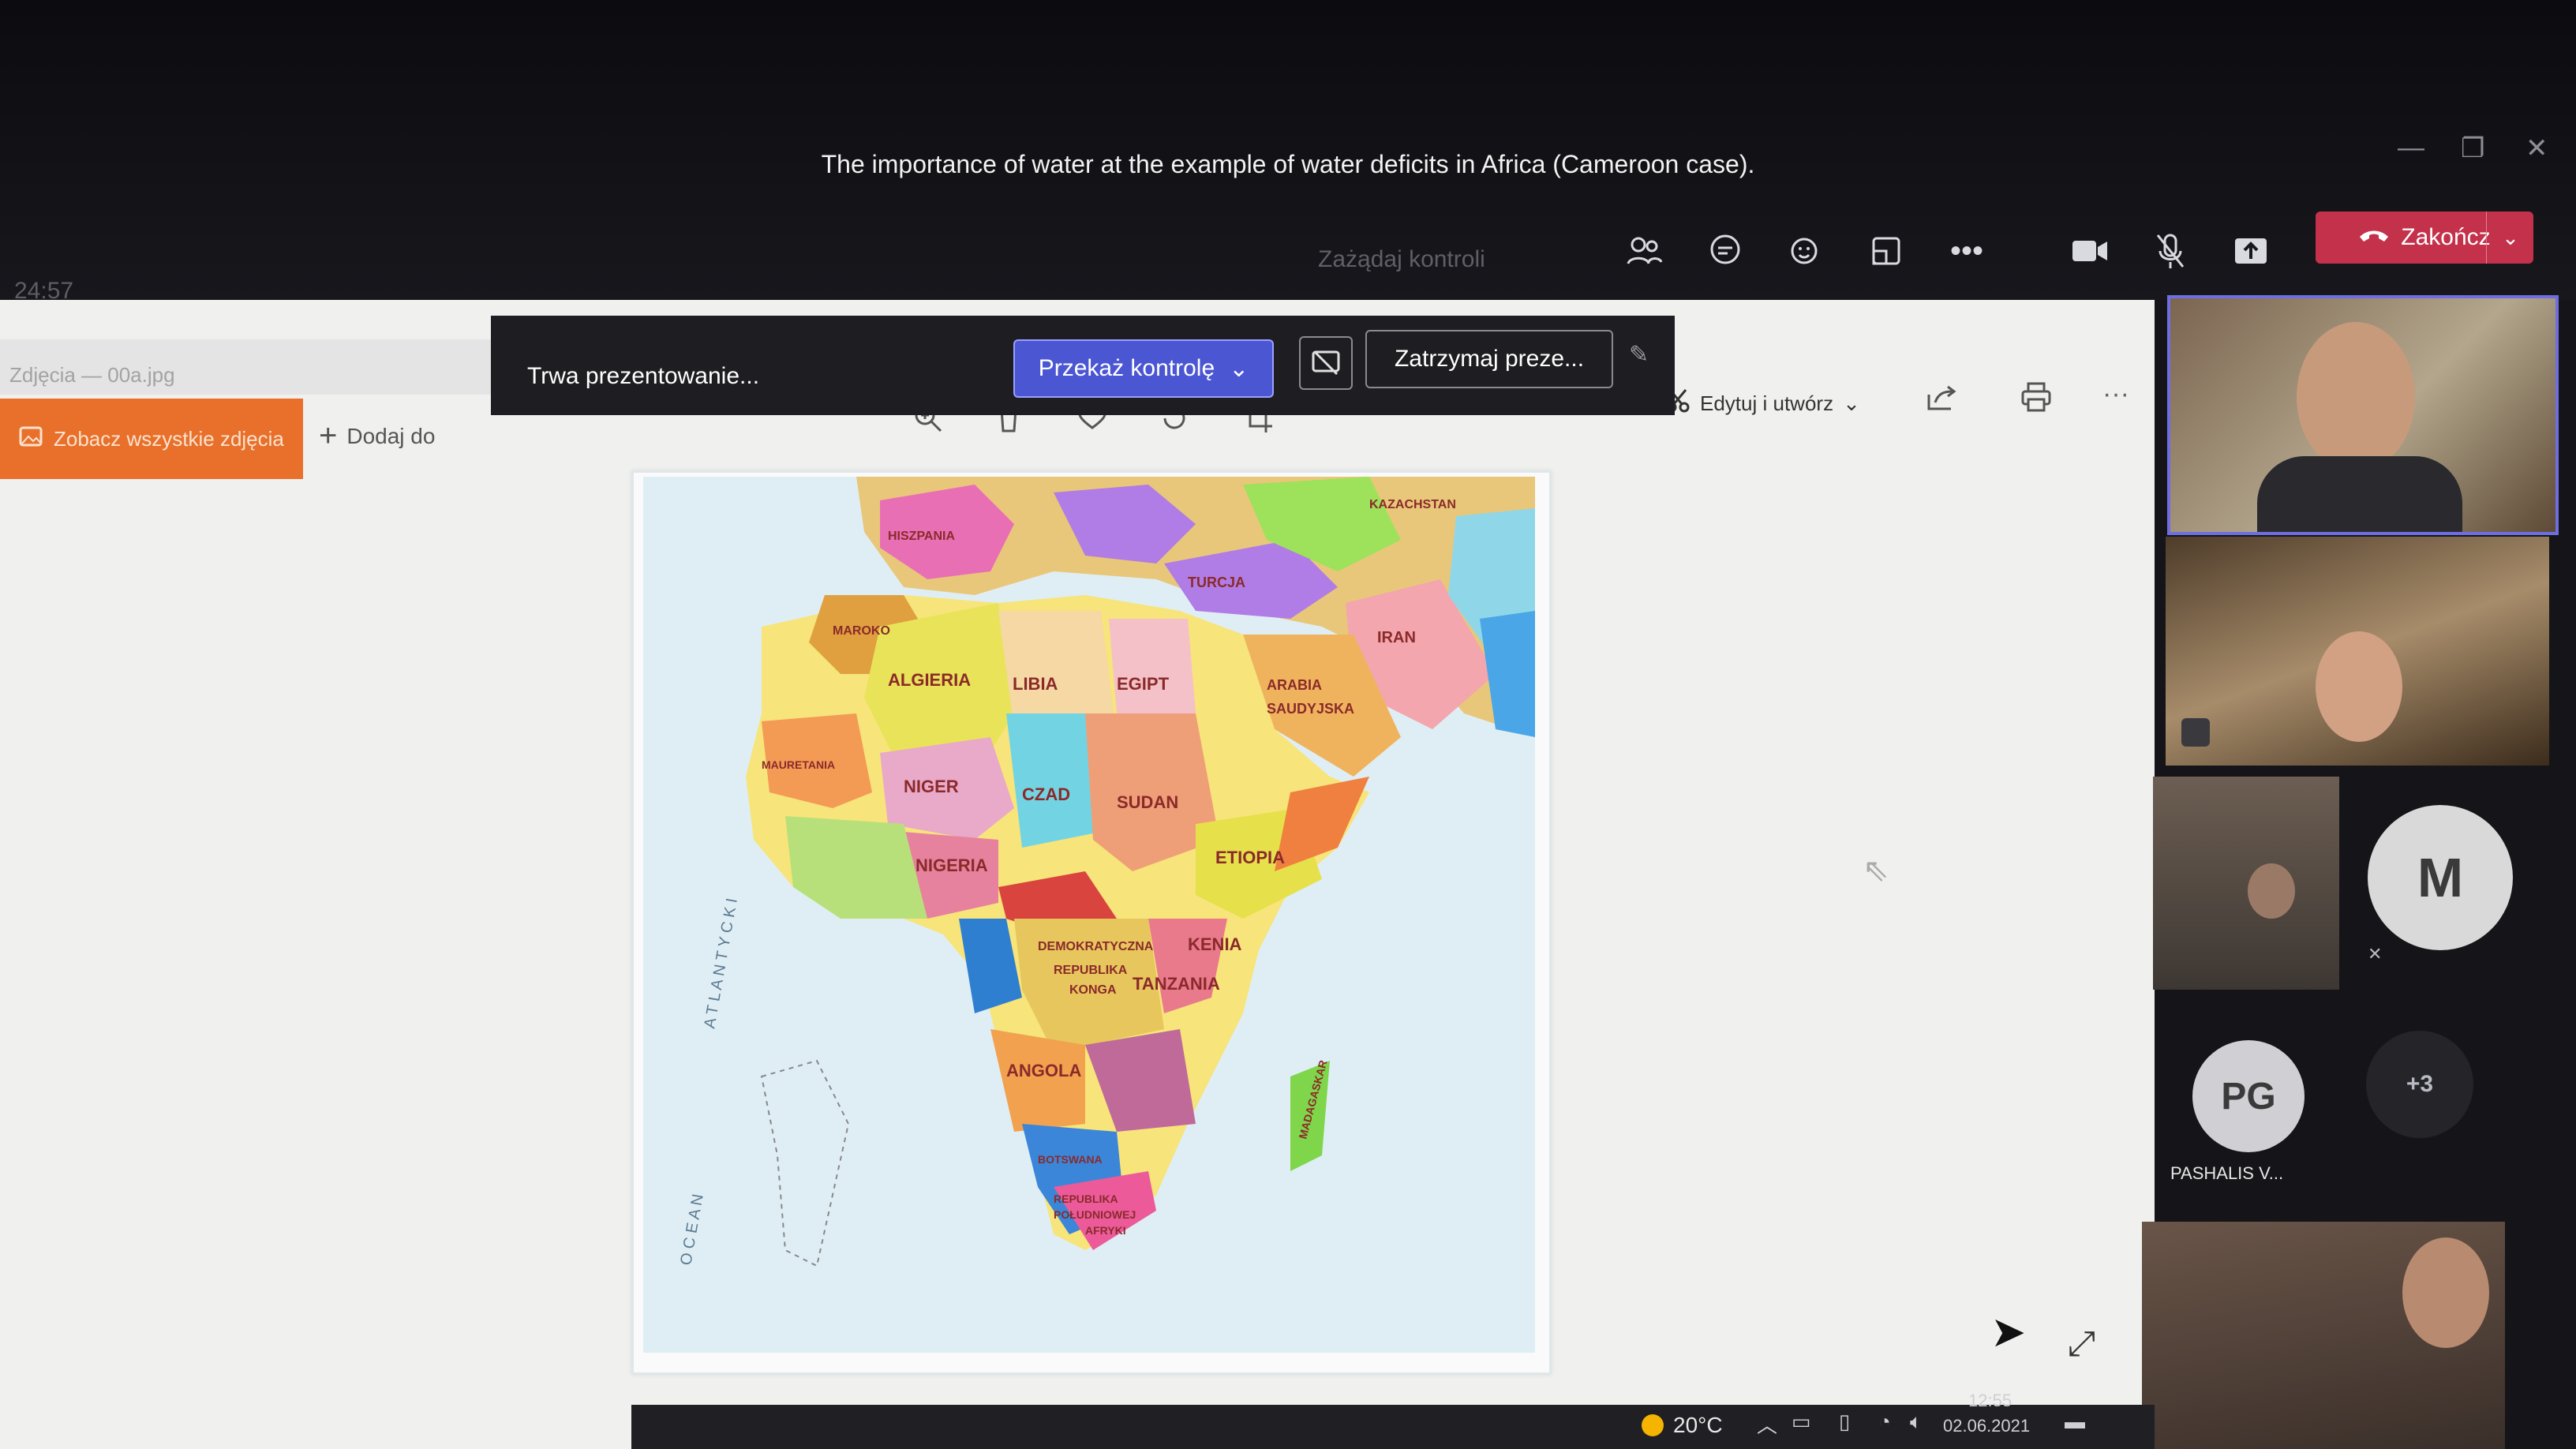  I want to click on volume-icon: 🔈︎, so click(1916, 1422).